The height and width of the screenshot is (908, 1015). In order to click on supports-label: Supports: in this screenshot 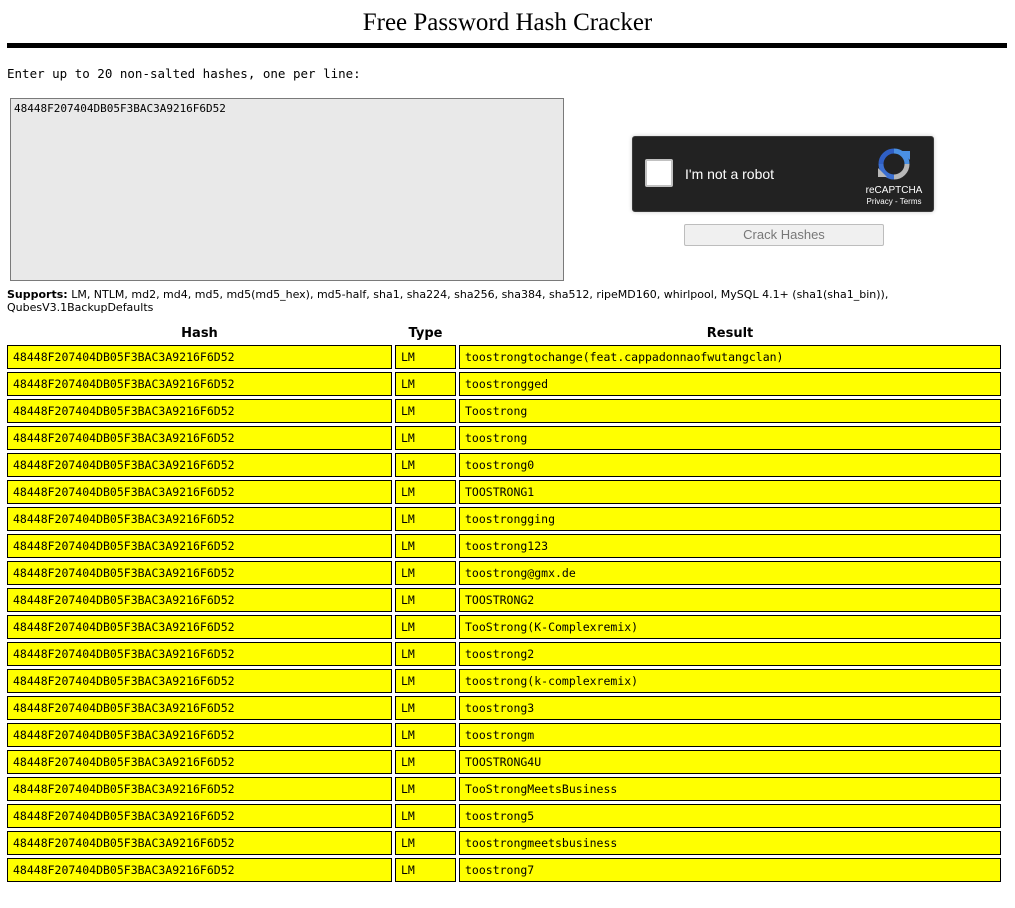, I will do `click(37, 294)`.